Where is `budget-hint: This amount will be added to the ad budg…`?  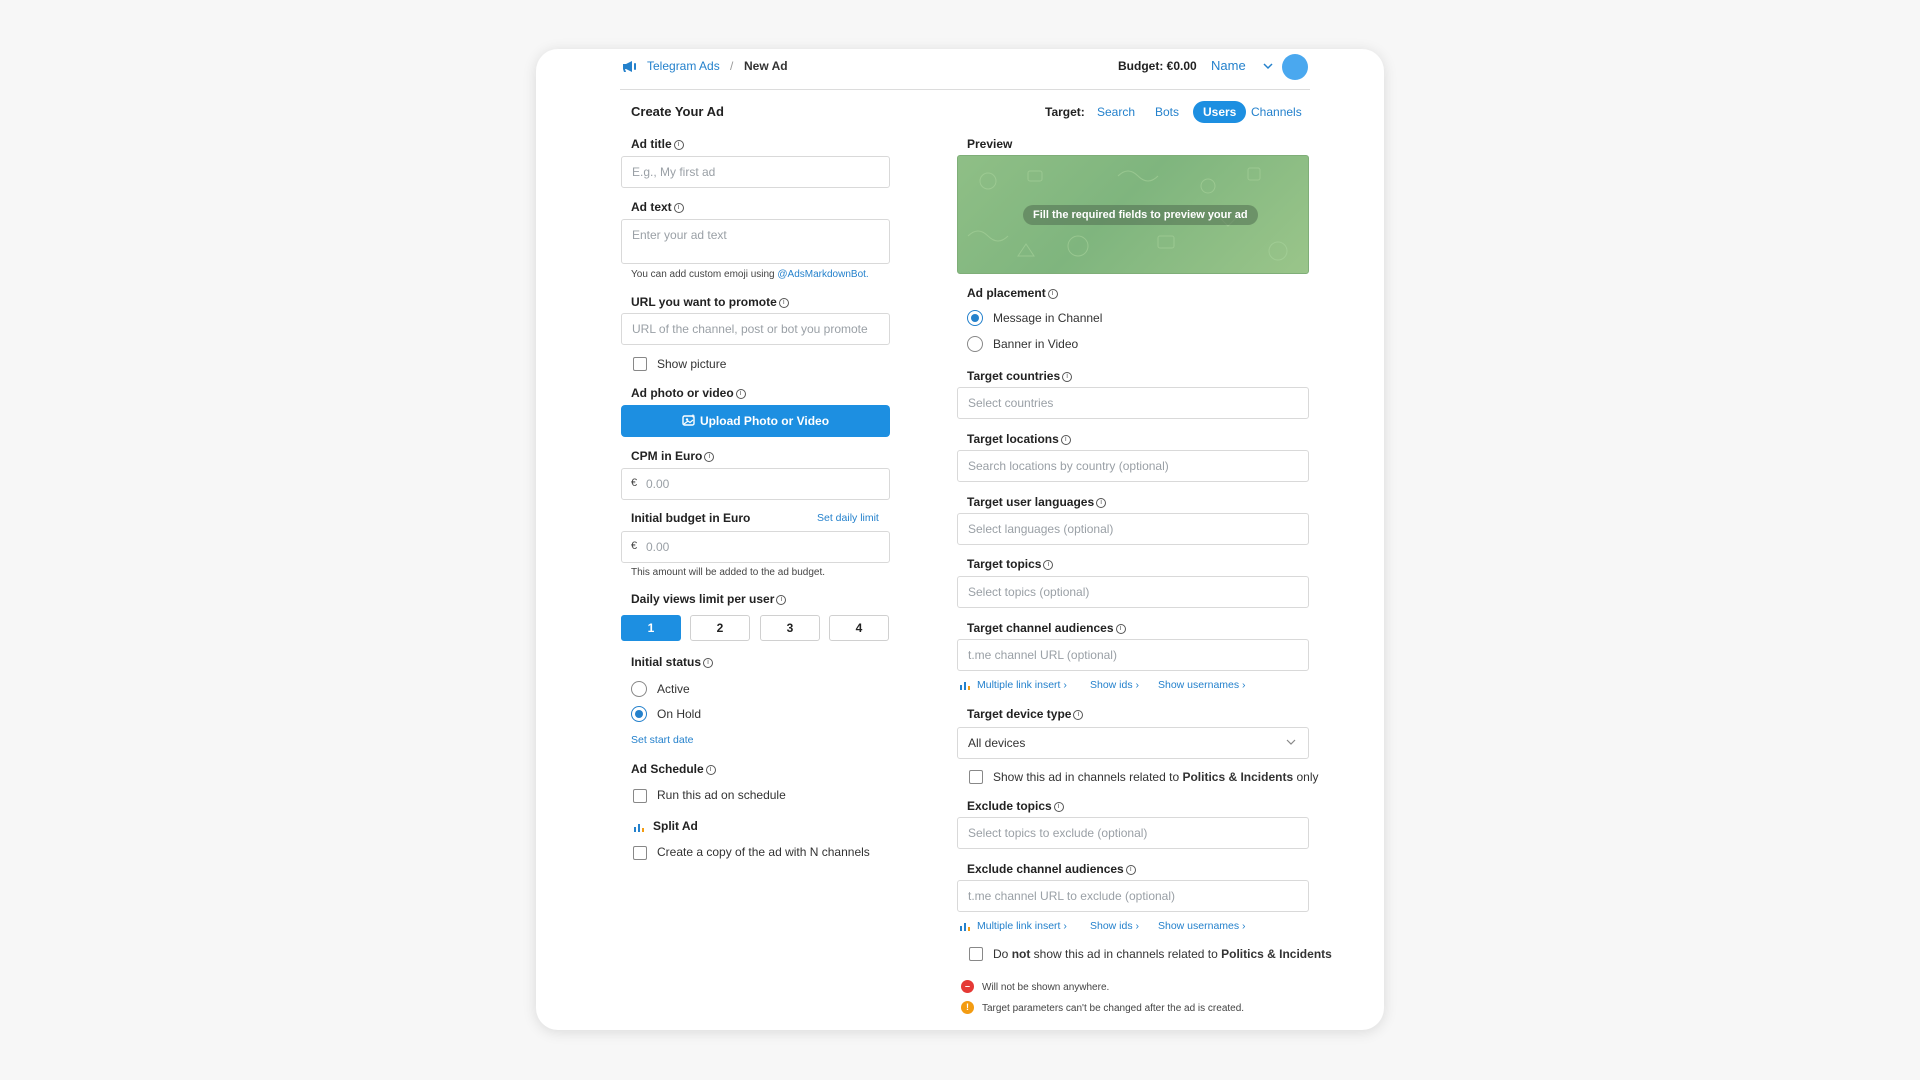
budget-hint: This amount will be added to the ad budg… is located at coordinates (728, 572).